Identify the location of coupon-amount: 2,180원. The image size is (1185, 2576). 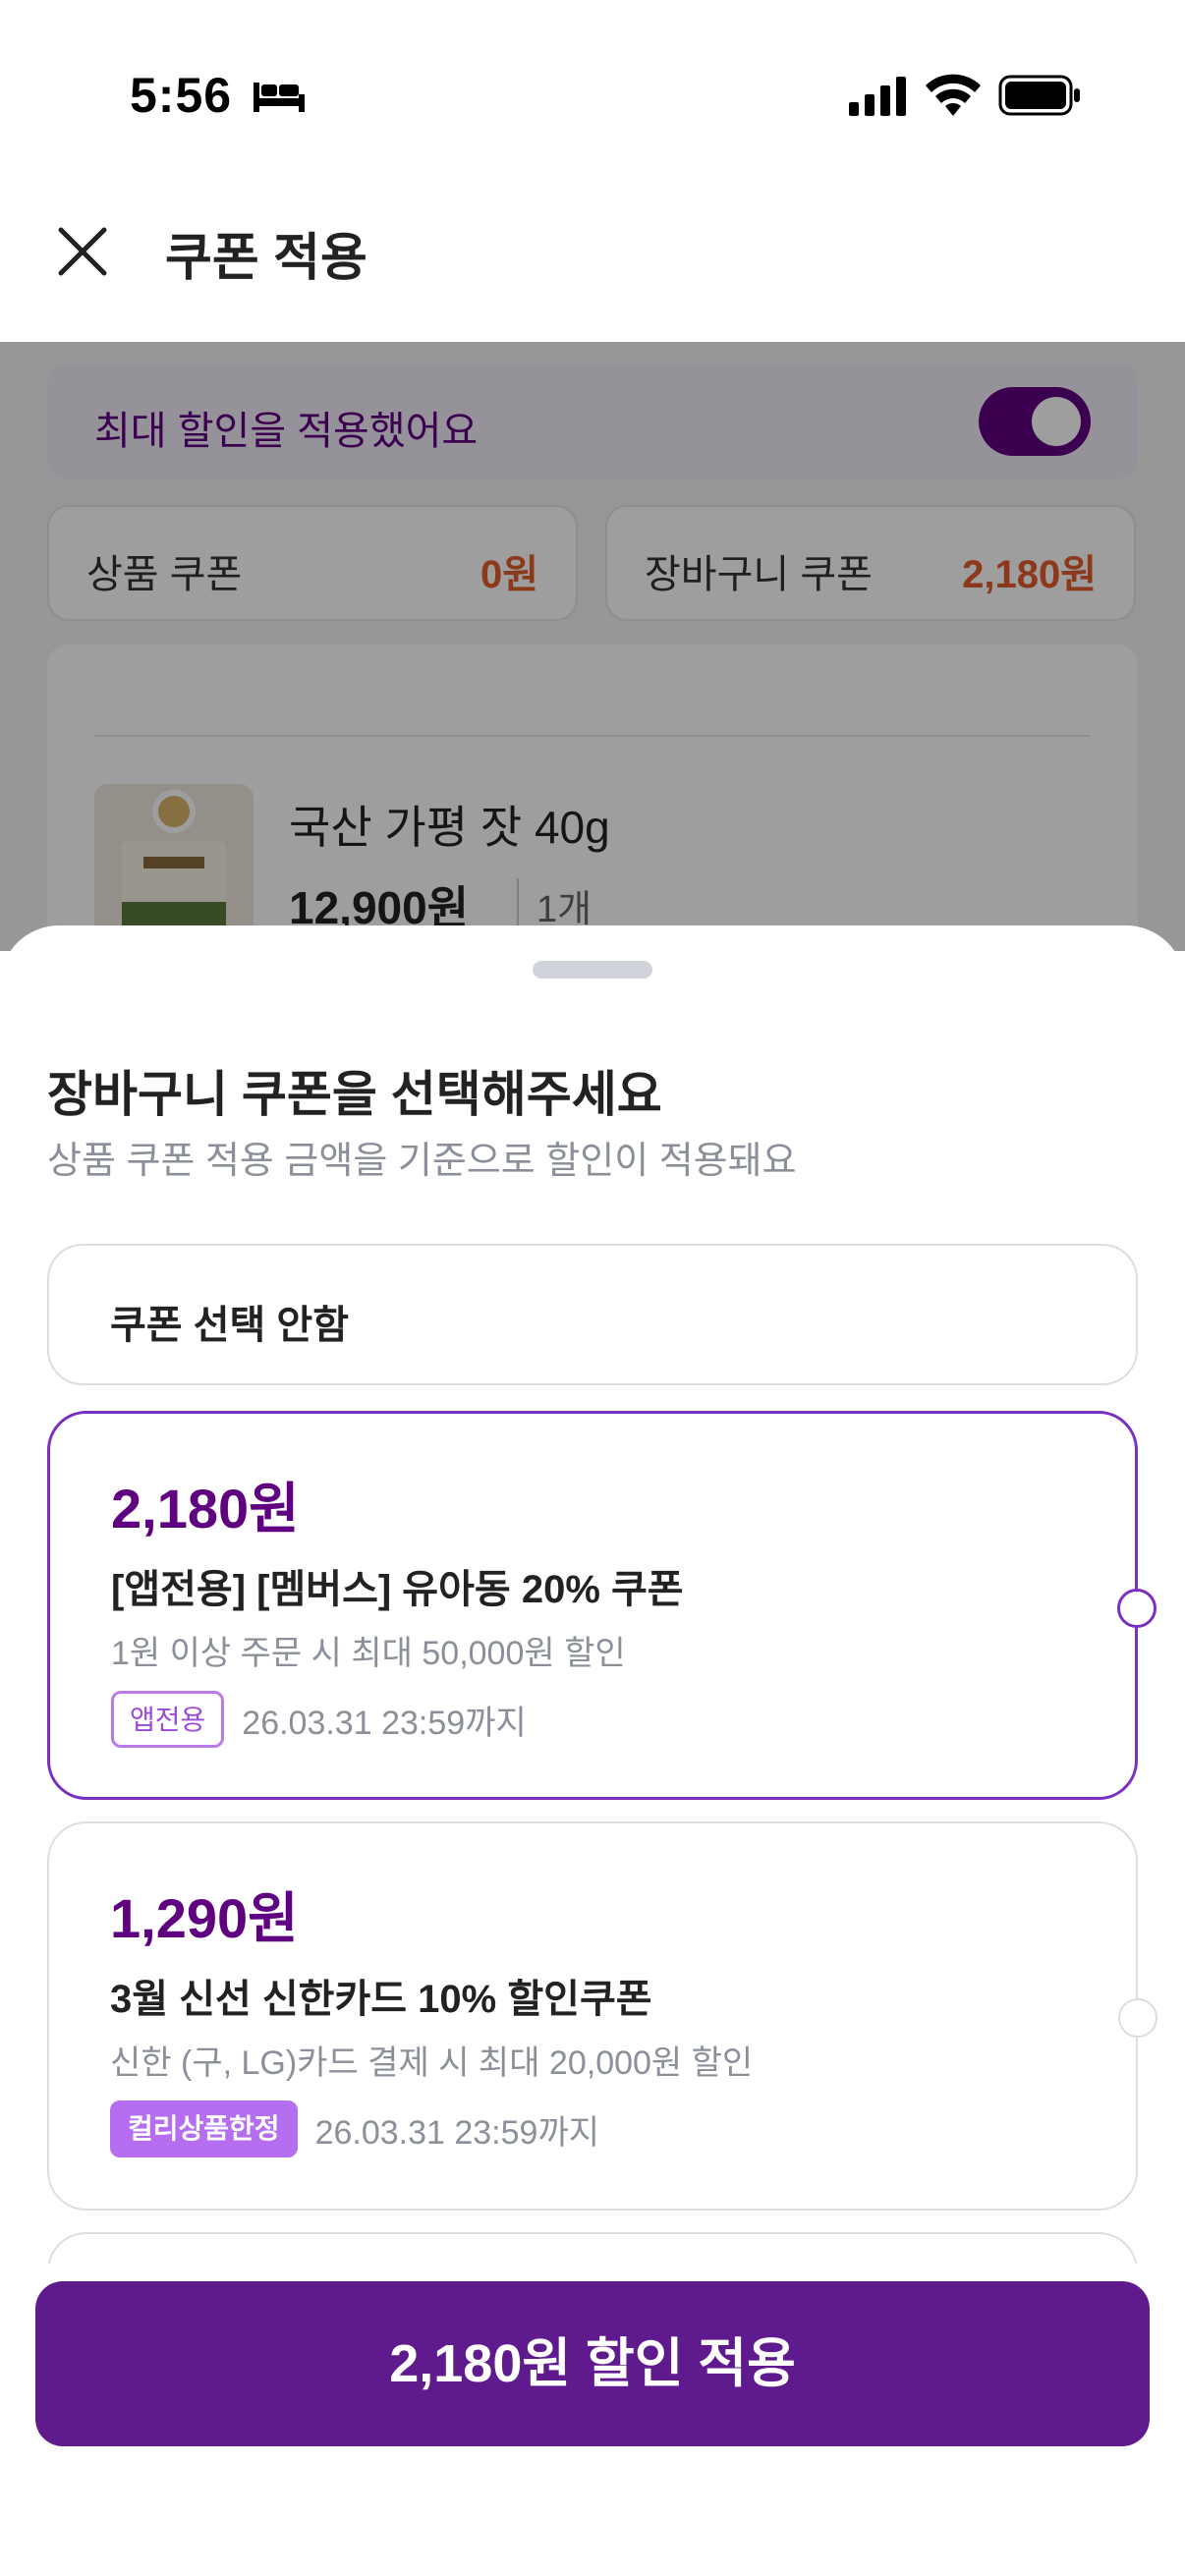
(206, 1509).